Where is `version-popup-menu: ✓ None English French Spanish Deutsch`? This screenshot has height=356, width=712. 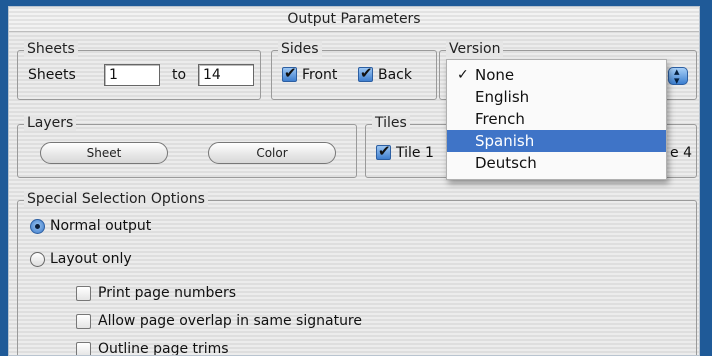 version-popup-menu: ✓ None English French Spanish Deutsch is located at coordinates (556, 119).